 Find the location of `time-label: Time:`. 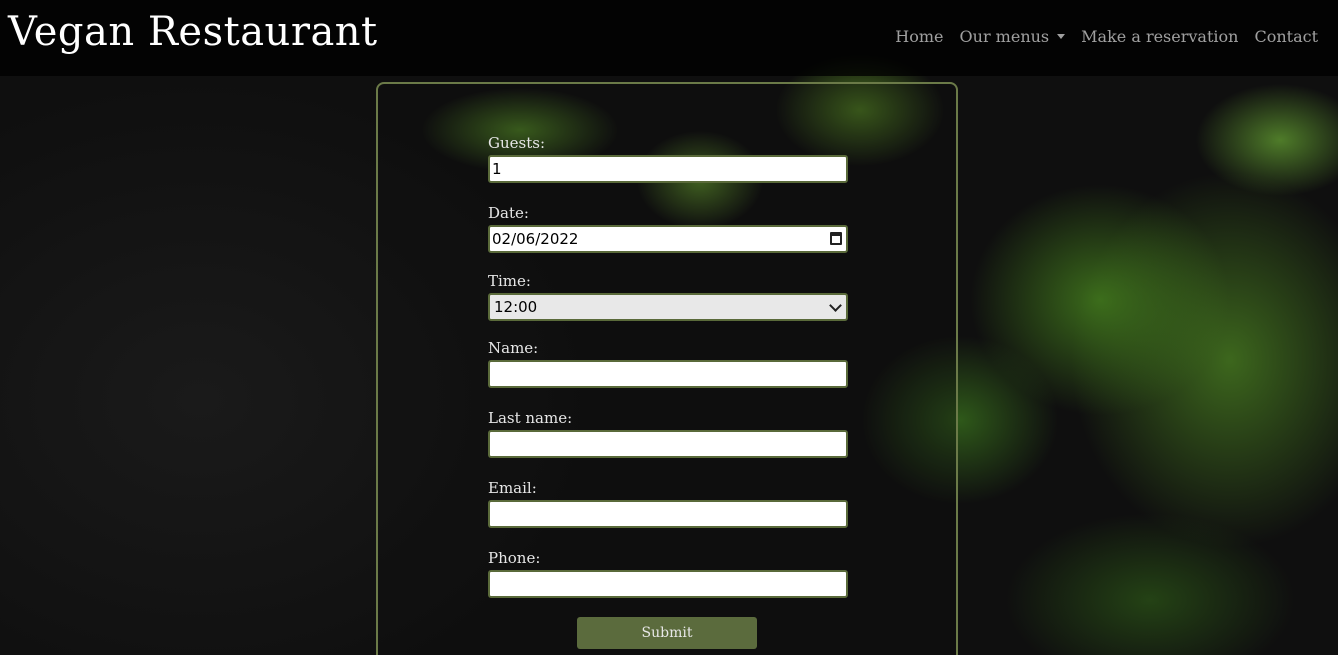

time-label: Time: is located at coordinates (509, 281).